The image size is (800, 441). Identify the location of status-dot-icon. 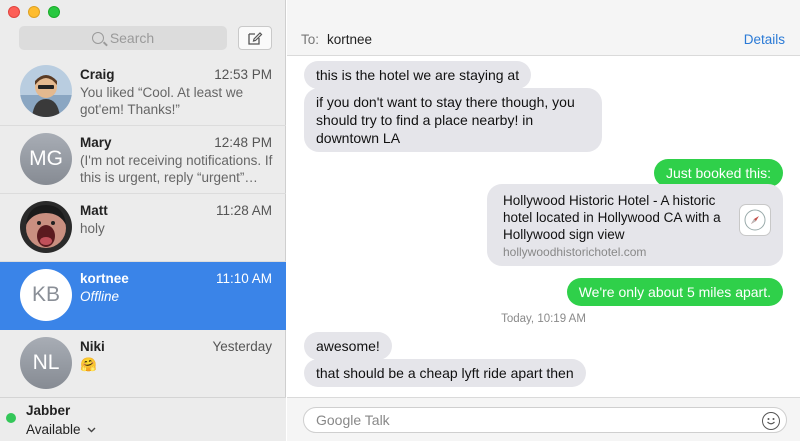
(11, 418).